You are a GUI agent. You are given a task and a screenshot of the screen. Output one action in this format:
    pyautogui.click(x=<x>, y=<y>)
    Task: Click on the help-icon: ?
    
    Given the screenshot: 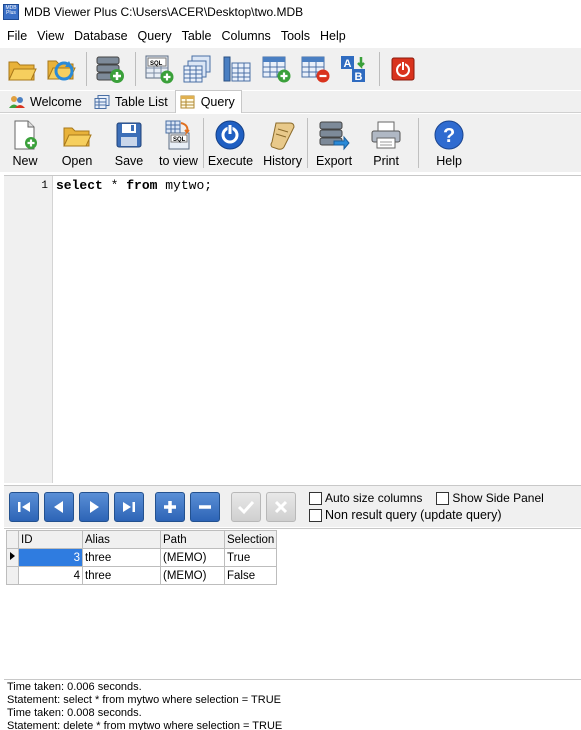 What is the action you would take?
    pyautogui.click(x=449, y=135)
    